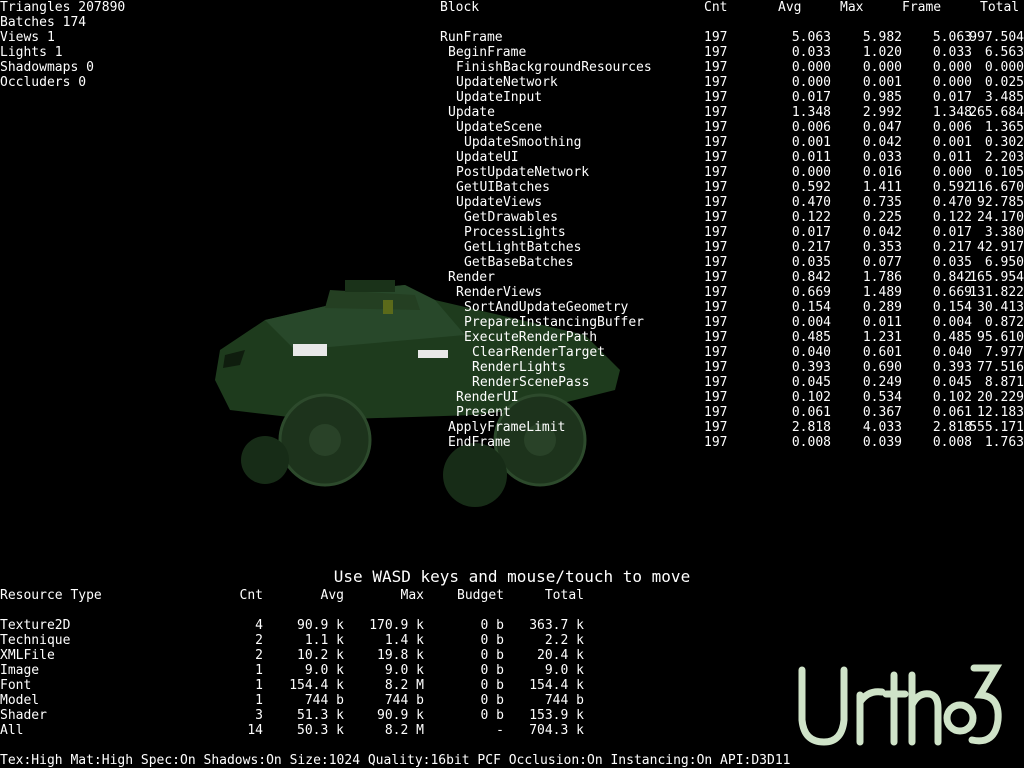 This screenshot has width=1024, height=768. Describe the element at coordinates (16, 685) in the screenshot. I see `resource-type: Font` at that location.